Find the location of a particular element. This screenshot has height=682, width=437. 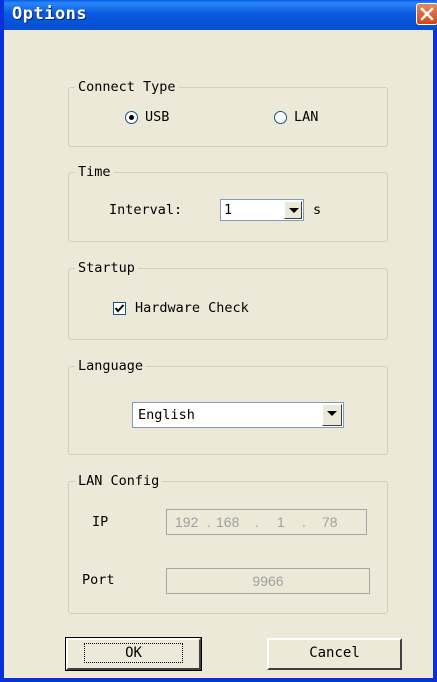

interval-dropdown-arrow-icon is located at coordinates (293, 210).